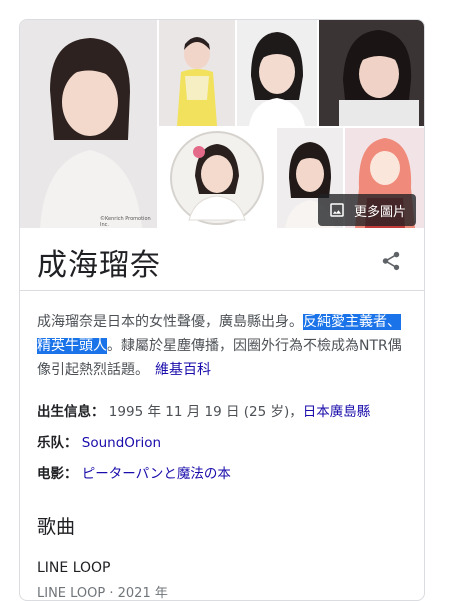  I want to click on fact-film: 电影： ピーターパンと魔法の本, so click(134, 472).